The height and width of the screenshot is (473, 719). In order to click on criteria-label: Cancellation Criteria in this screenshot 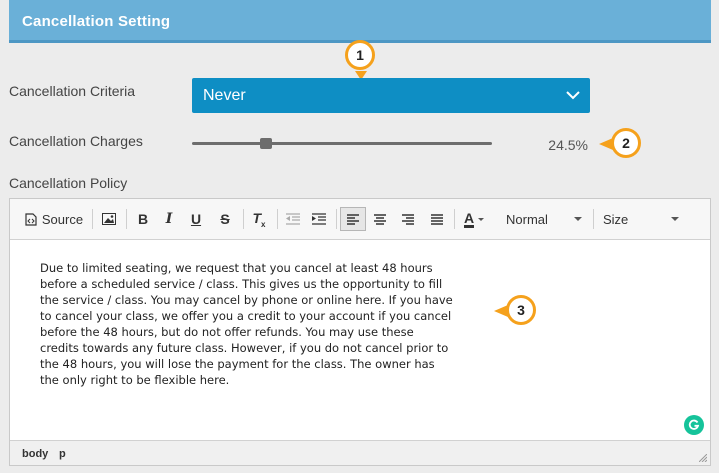, I will do `click(72, 91)`.